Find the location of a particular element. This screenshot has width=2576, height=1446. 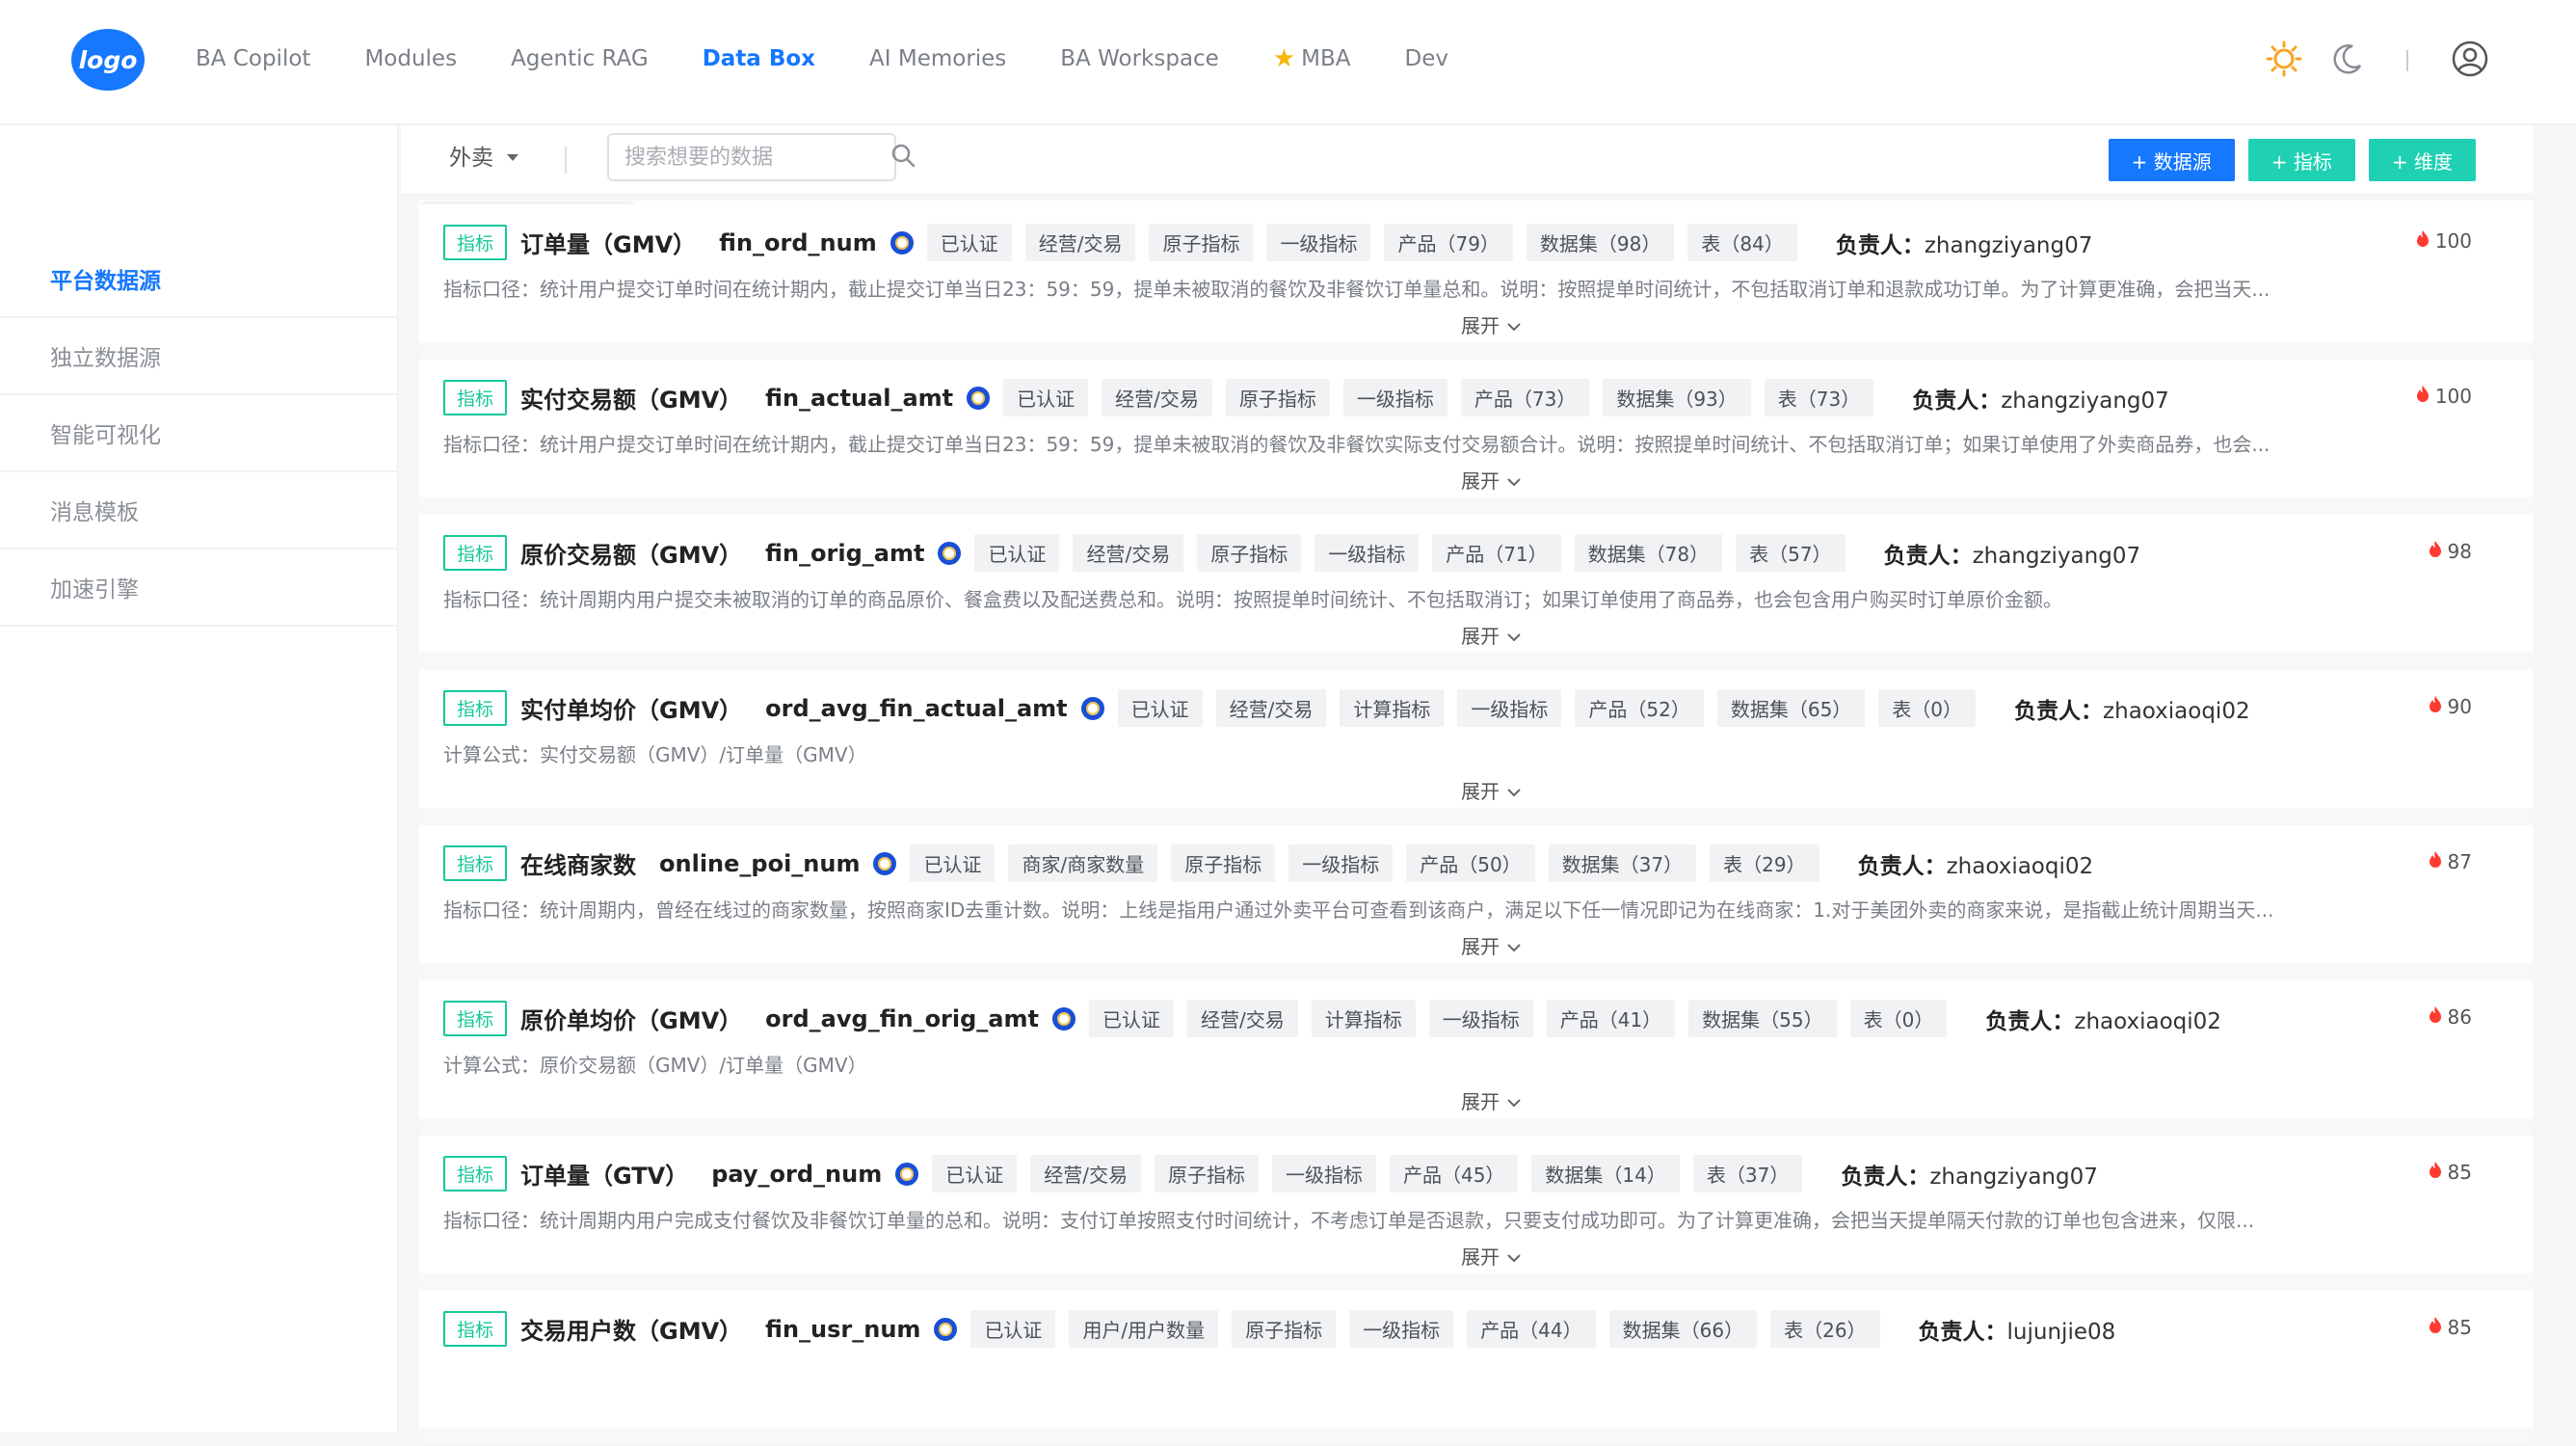

add-metric-button: + 指标 is located at coordinates (2301, 160).